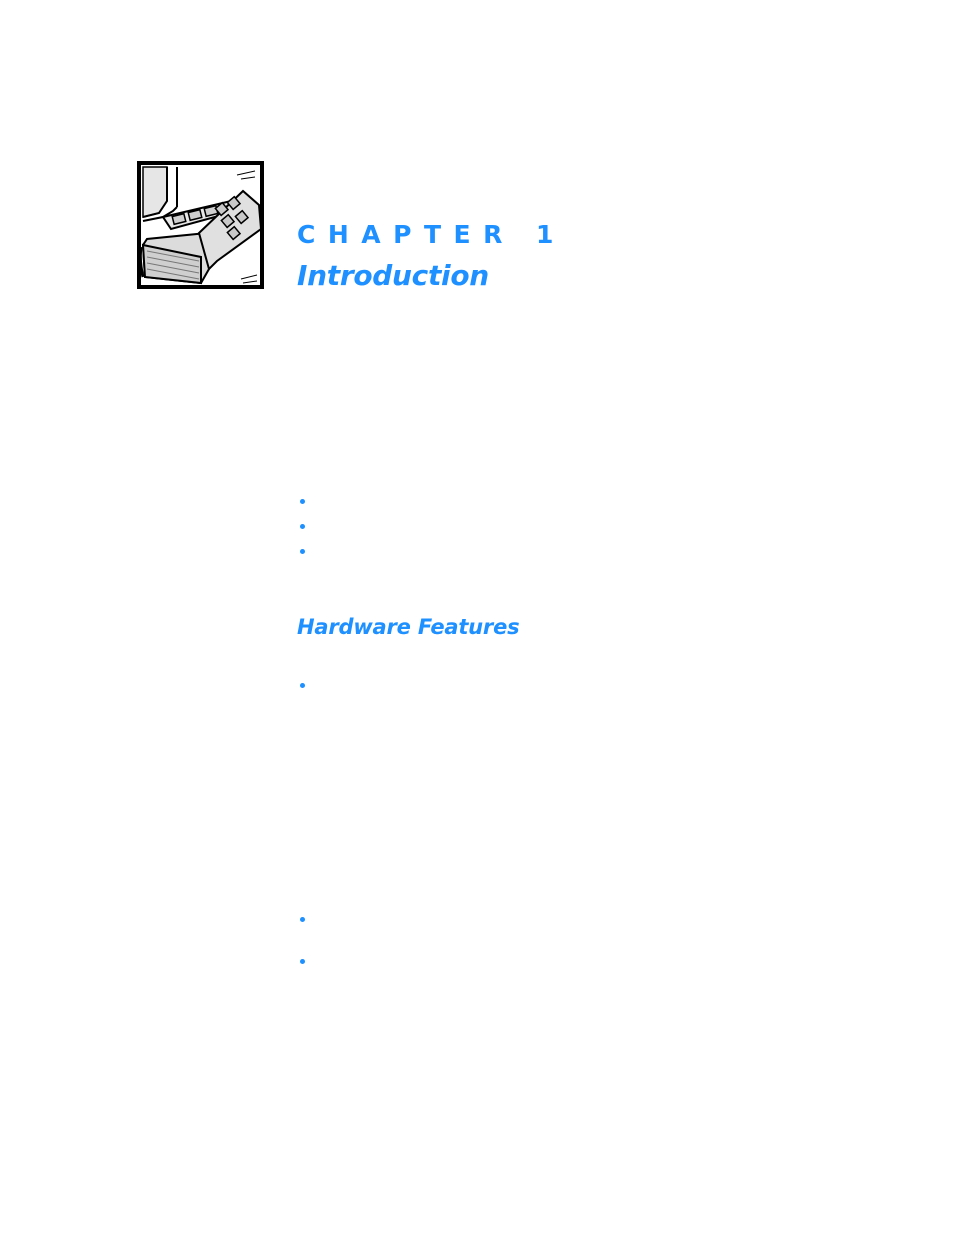  I want to click on chapter-title: Introduction, so click(393, 275).